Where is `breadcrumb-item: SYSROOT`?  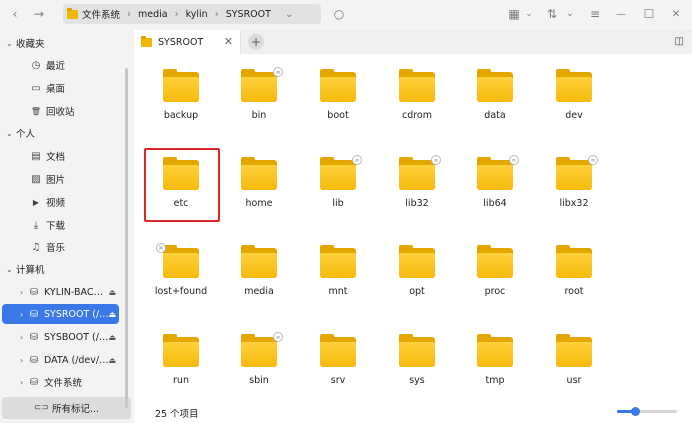
breadcrumb-item: SYSROOT is located at coordinates (248, 14).